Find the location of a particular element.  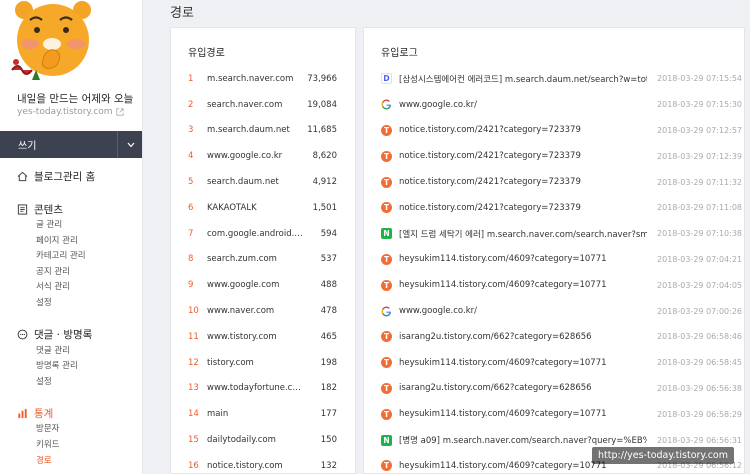

menu-item-categories: 카테고리 관리 is located at coordinates (71, 257).